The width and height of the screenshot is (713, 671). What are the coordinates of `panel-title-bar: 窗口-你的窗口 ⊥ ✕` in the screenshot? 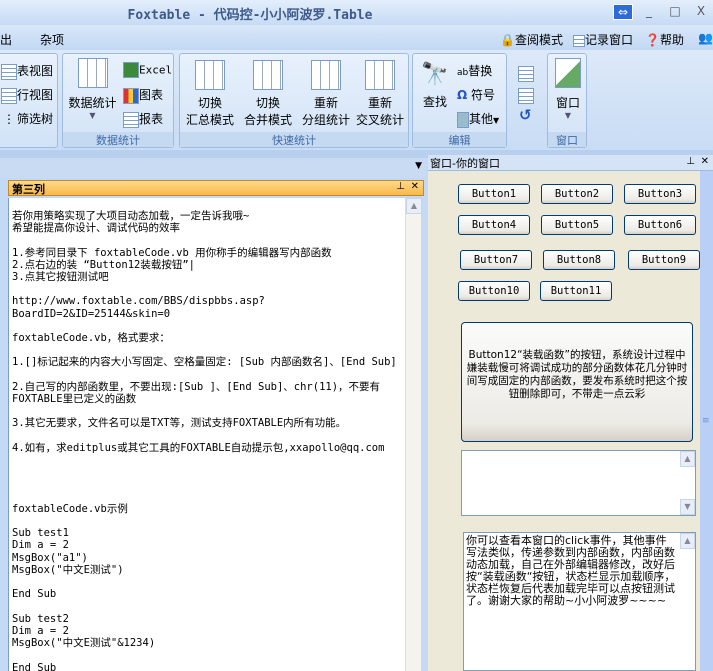 It's located at (570, 163).